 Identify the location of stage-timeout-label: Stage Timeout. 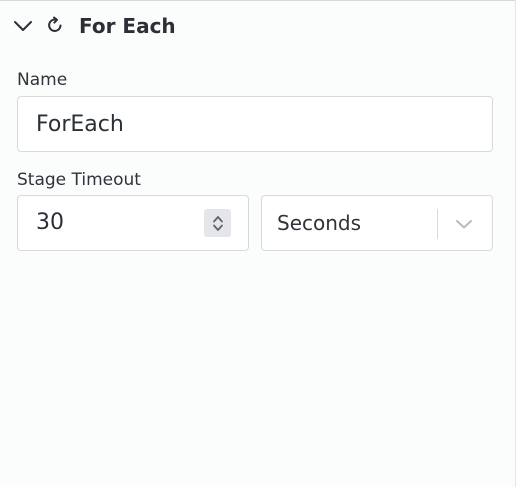
(79, 180).